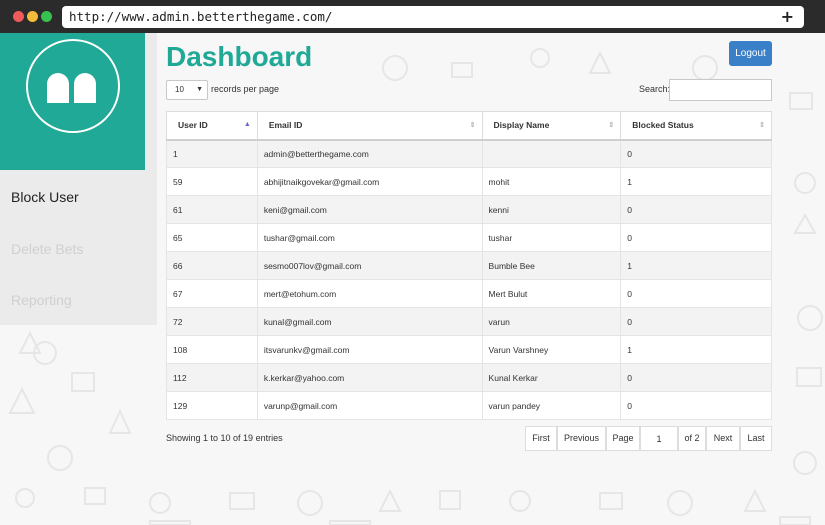 The image size is (825, 525). I want to click on cell-user-id: 65, so click(212, 237).